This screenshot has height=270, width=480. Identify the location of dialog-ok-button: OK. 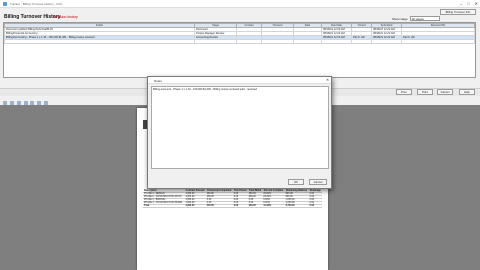
(296, 182).